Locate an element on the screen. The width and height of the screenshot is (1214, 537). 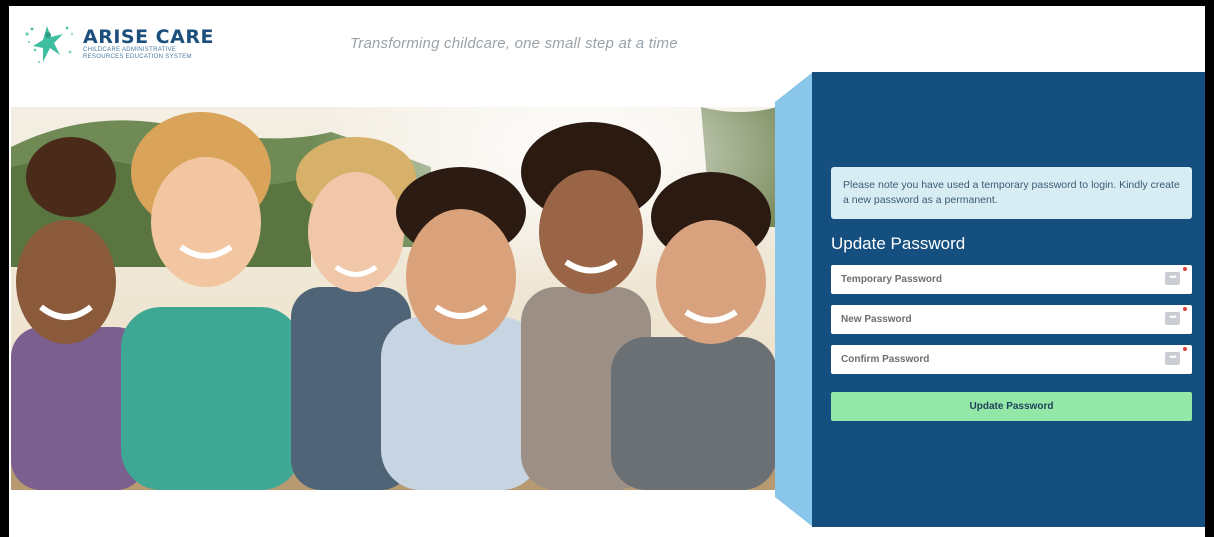
panel-bevel is located at coordinates (794, 299).